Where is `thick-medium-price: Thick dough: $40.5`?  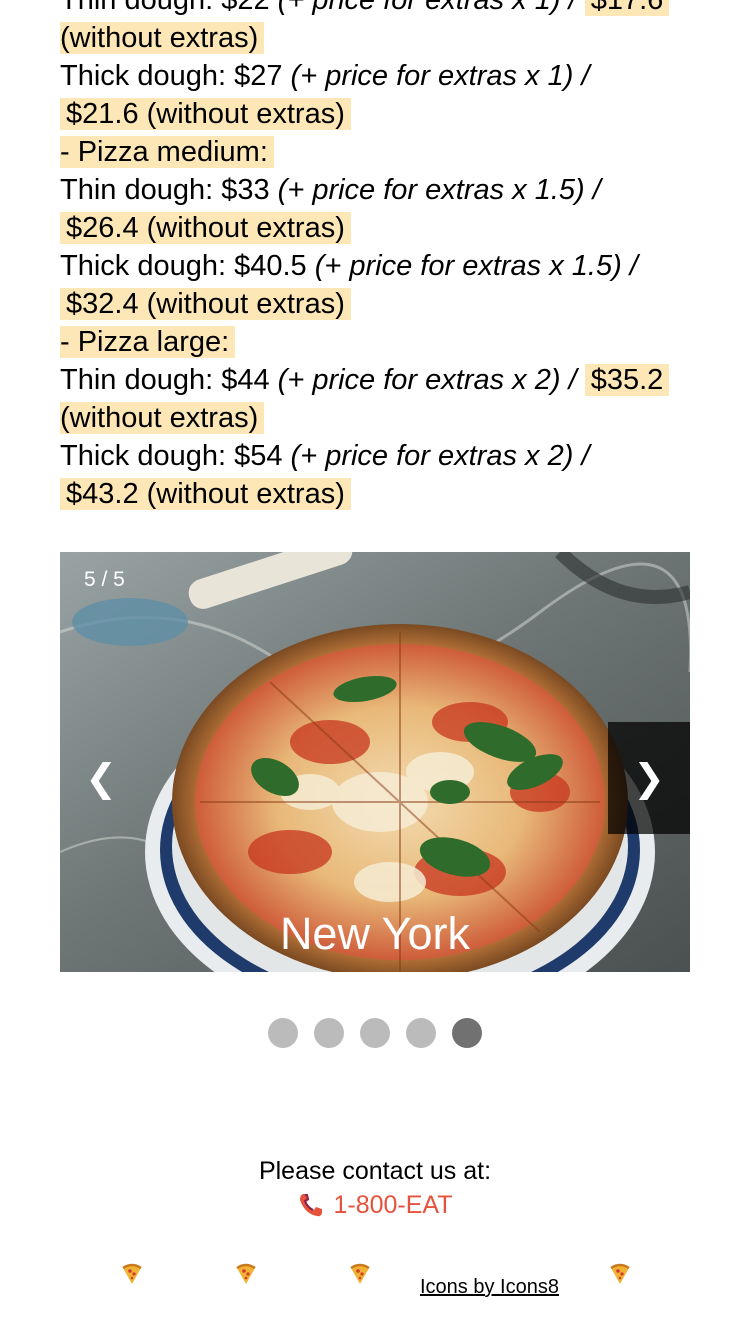 thick-medium-price: Thick dough: $40.5 is located at coordinates (187, 266).